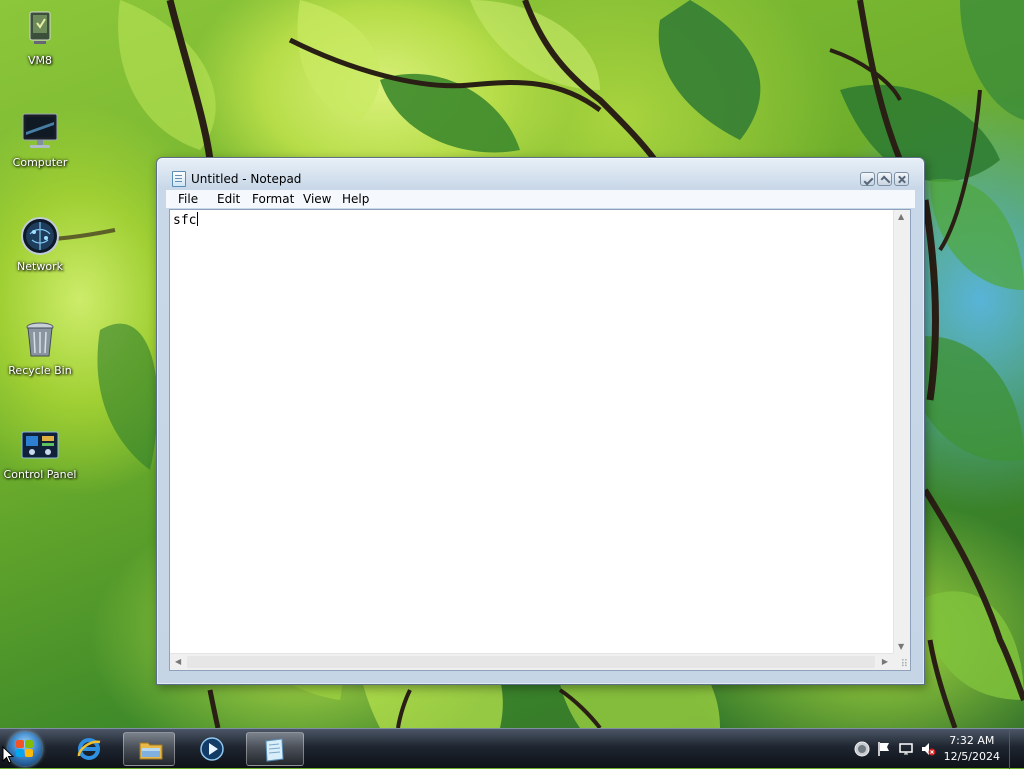 The height and width of the screenshot is (769, 1024). What do you see at coordinates (901, 661) in the screenshot?
I see `resize-grip-icon` at bounding box center [901, 661].